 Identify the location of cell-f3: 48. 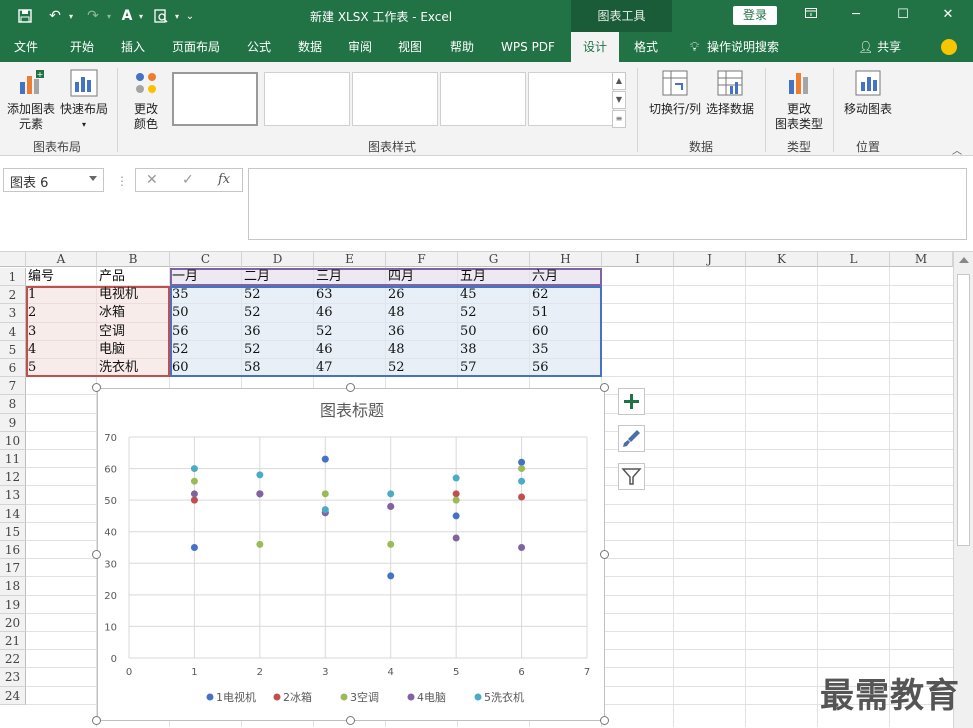
(422, 313).